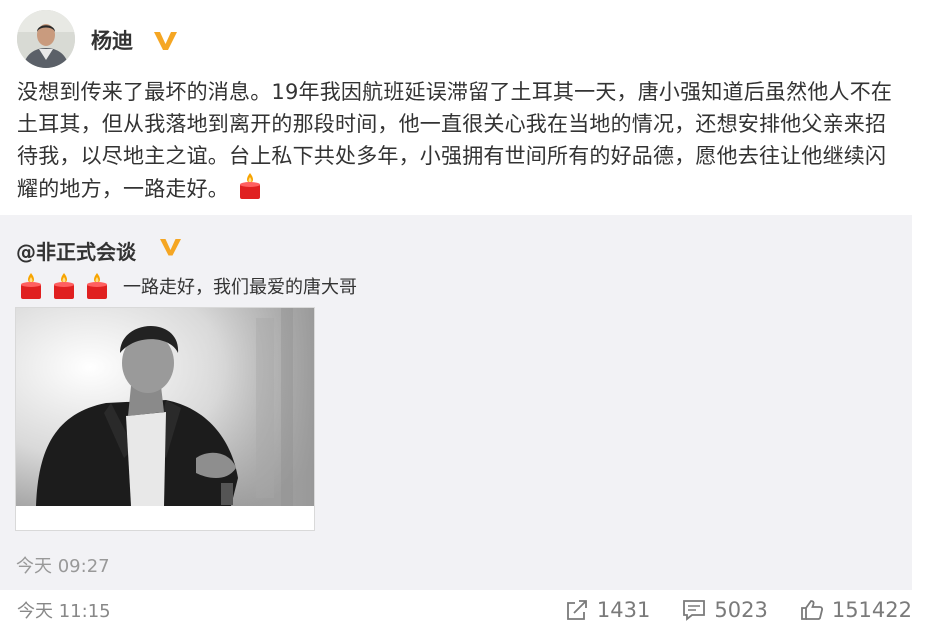 The width and height of the screenshot is (930, 635). I want to click on avatar-image, so click(46, 39).